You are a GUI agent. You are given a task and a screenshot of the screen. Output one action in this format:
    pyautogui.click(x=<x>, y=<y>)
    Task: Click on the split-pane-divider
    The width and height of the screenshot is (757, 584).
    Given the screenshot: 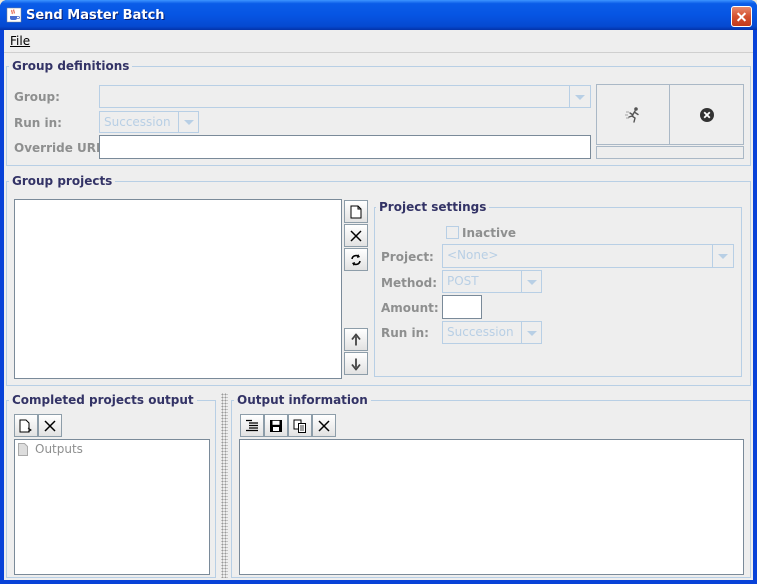 What is the action you would take?
    pyautogui.click(x=224, y=485)
    